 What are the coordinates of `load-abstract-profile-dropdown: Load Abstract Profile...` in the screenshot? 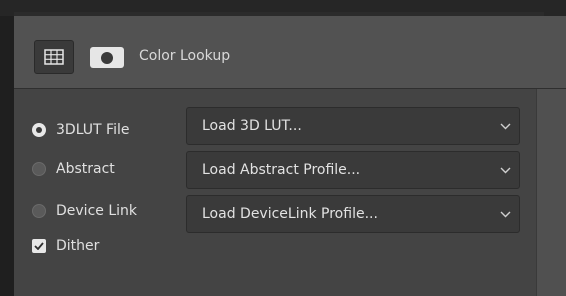 It's located at (353, 170).